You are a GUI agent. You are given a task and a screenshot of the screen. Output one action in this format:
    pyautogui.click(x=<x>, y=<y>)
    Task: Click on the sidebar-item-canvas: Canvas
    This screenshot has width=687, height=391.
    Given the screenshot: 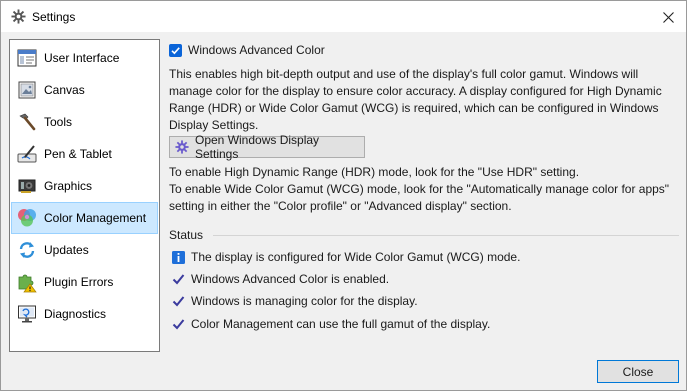 What is the action you would take?
    pyautogui.click(x=84, y=90)
    